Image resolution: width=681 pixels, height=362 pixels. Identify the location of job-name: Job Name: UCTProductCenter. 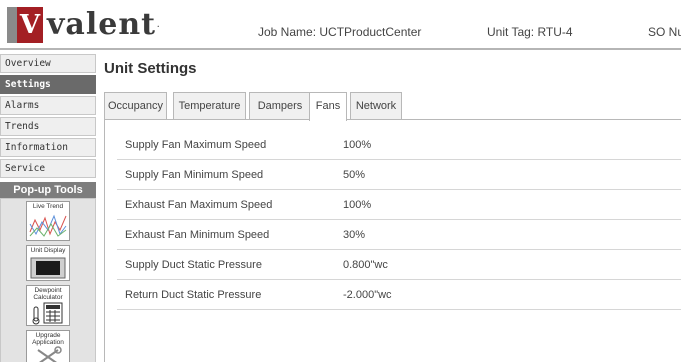
(340, 32).